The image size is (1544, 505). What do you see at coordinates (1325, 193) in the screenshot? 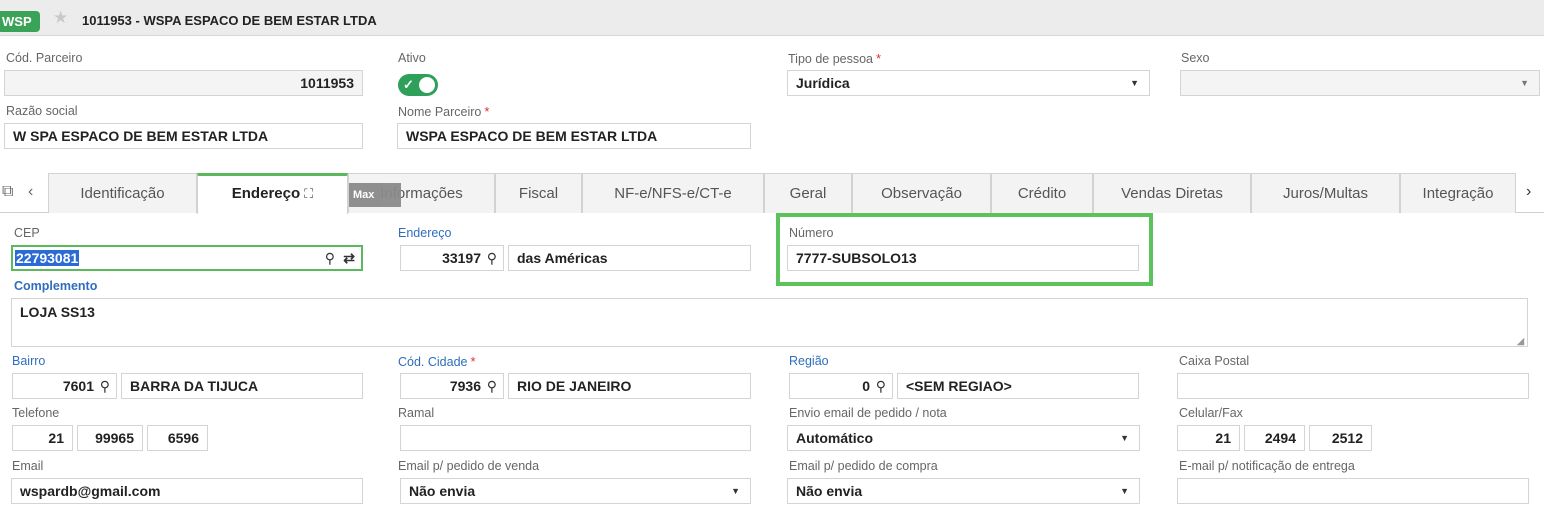
I see `tab-juros-multas: Juros/Multas` at bounding box center [1325, 193].